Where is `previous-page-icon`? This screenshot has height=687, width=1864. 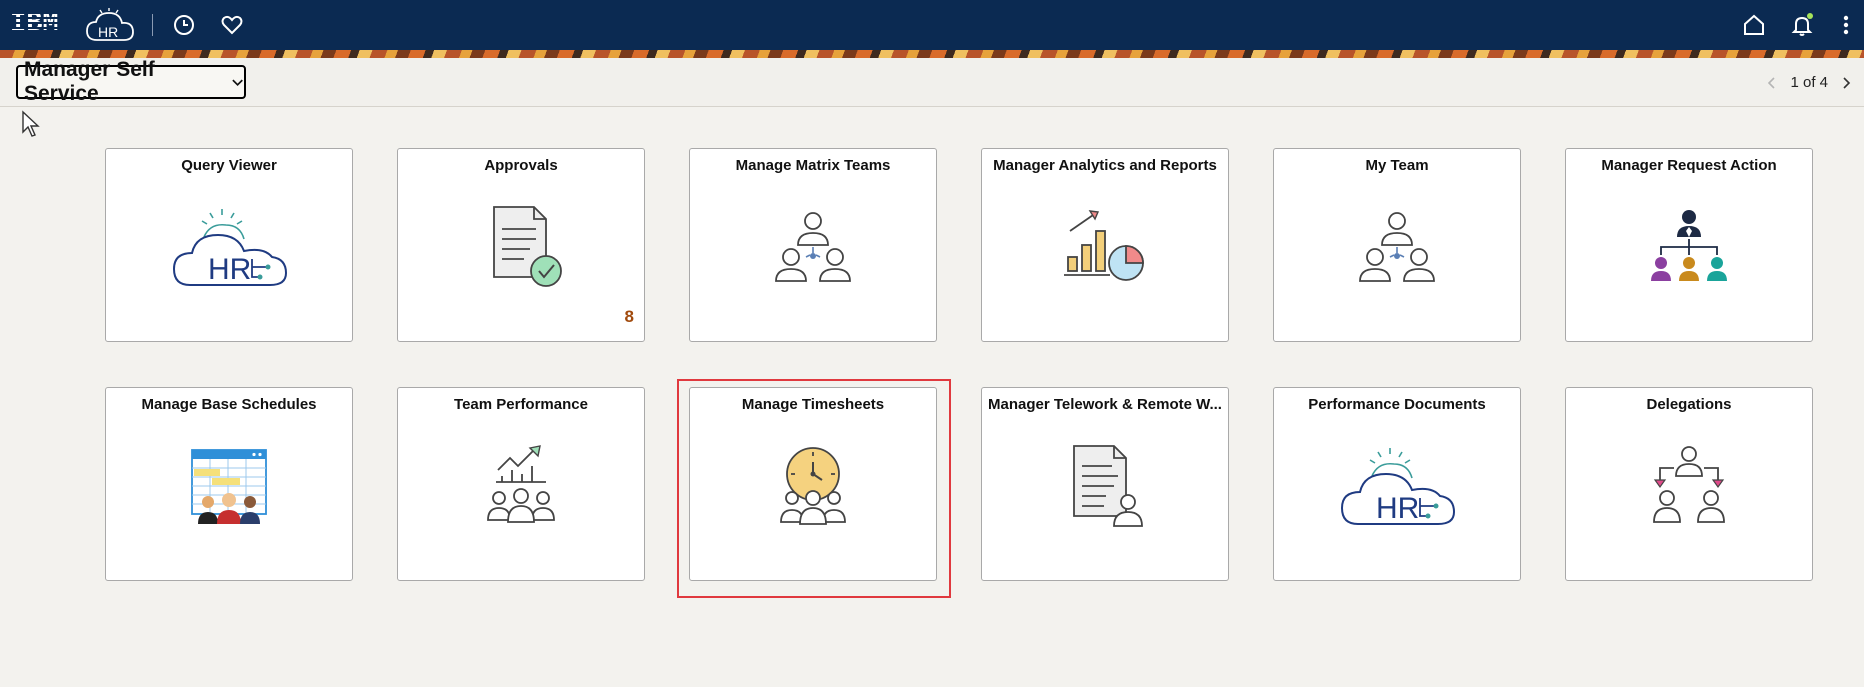
previous-page-icon is located at coordinates (1772, 83).